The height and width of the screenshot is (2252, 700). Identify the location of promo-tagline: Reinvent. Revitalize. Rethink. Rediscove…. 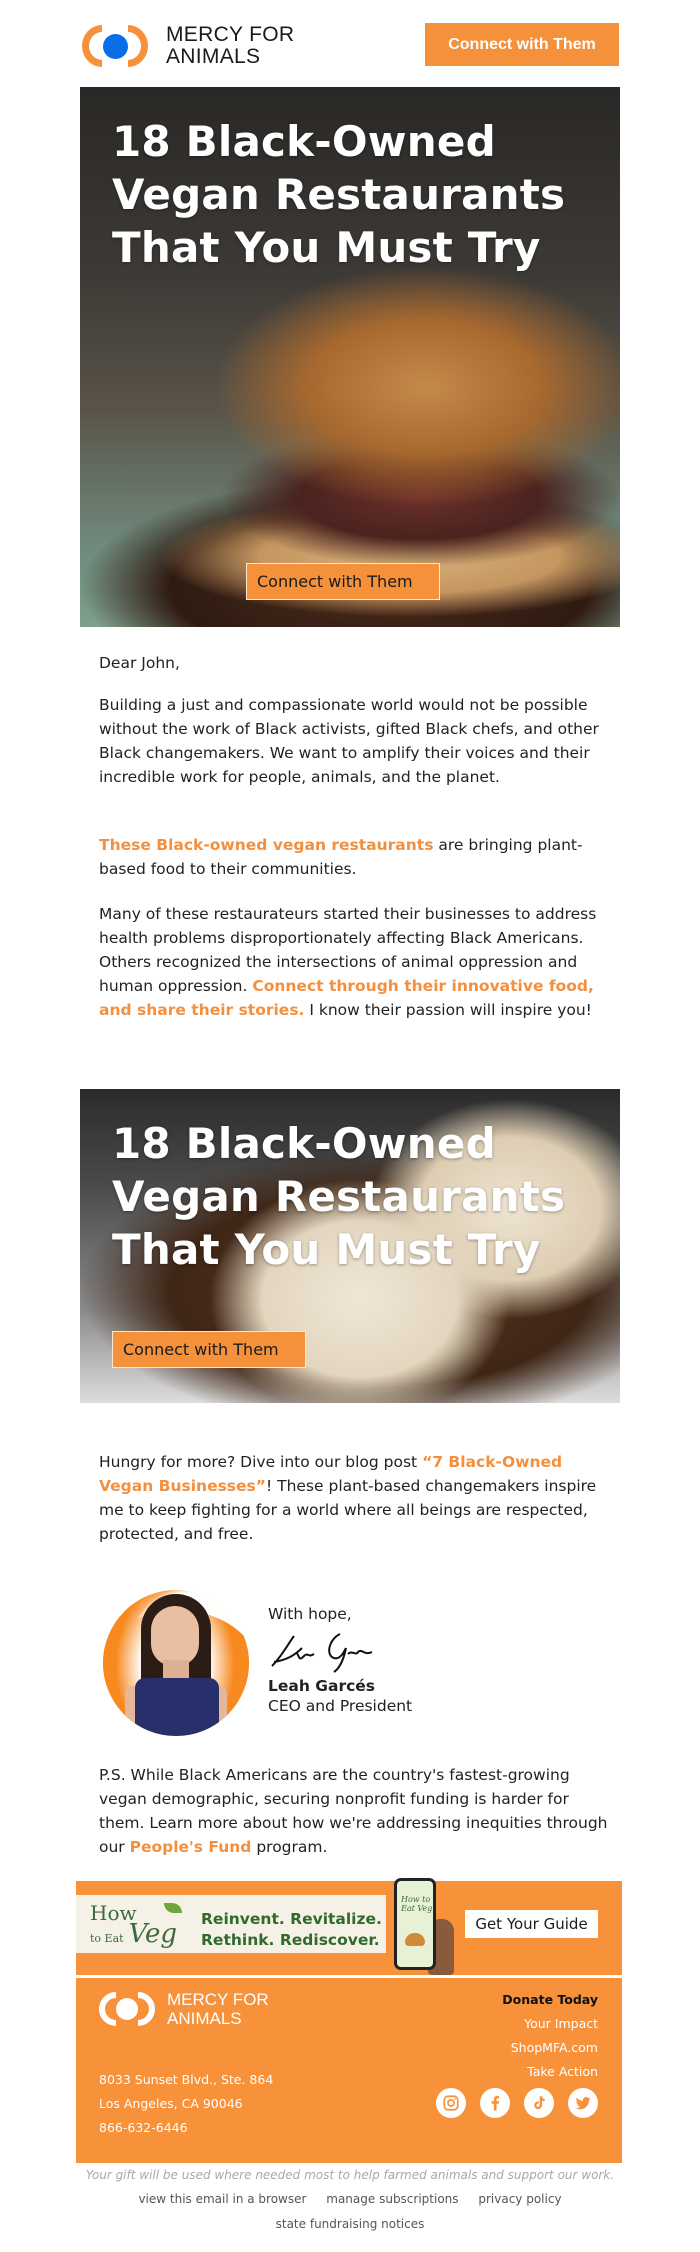
(291, 1929).